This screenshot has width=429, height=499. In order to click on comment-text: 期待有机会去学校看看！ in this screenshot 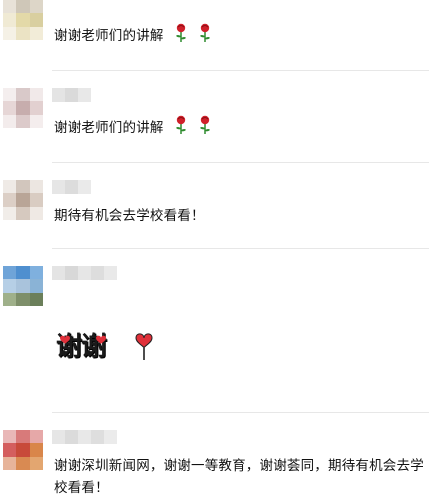, I will do `click(129, 216)`.